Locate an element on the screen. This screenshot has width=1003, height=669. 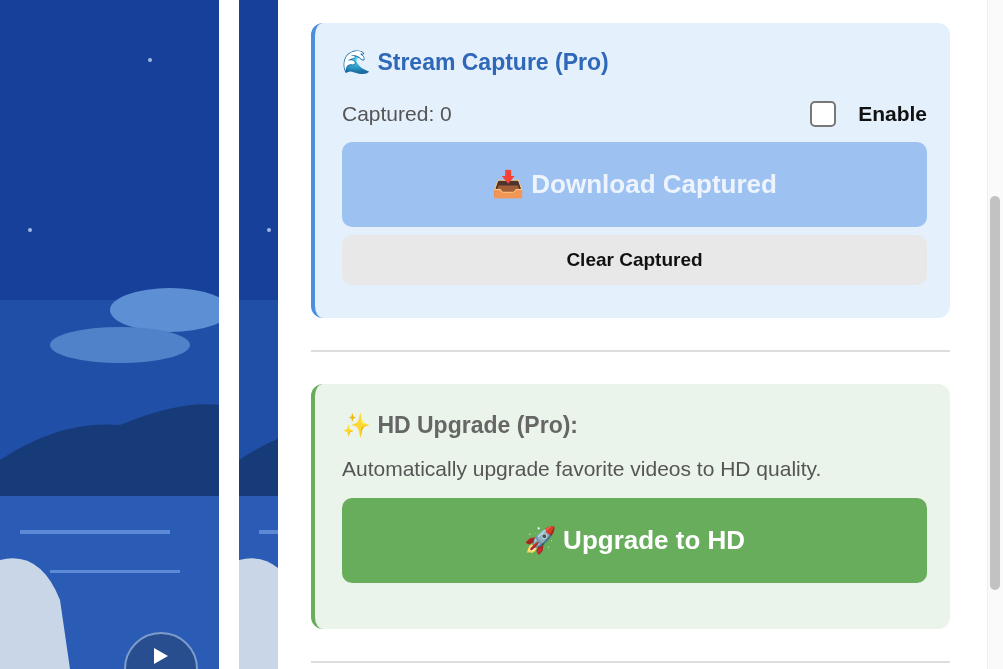
card-title: 🌊 Stream Capture (Pro) is located at coordinates (476, 62).